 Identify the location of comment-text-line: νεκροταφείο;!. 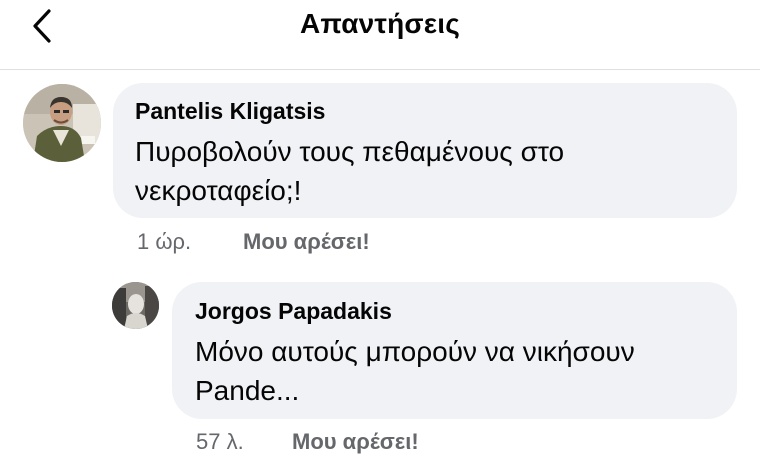
(218, 190).